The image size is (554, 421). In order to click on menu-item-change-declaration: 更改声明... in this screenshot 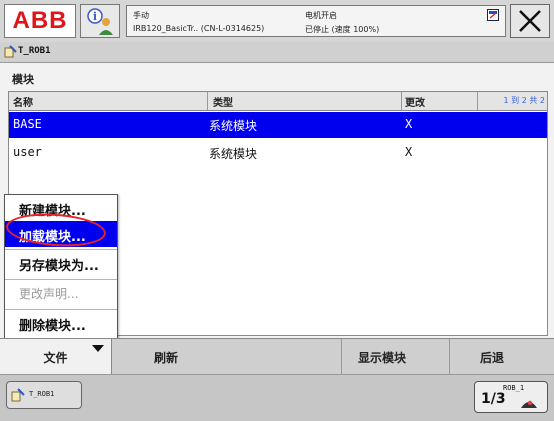, I will do `click(61, 292)`.